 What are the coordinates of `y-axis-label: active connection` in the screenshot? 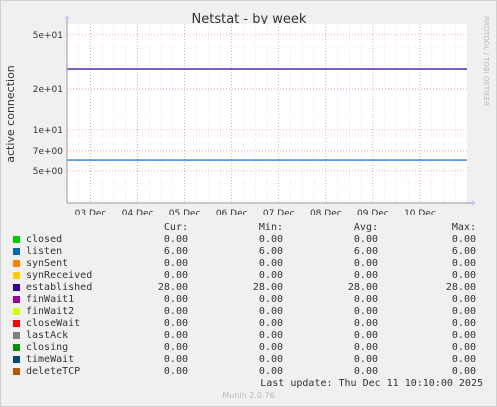 It's located at (10, 114).